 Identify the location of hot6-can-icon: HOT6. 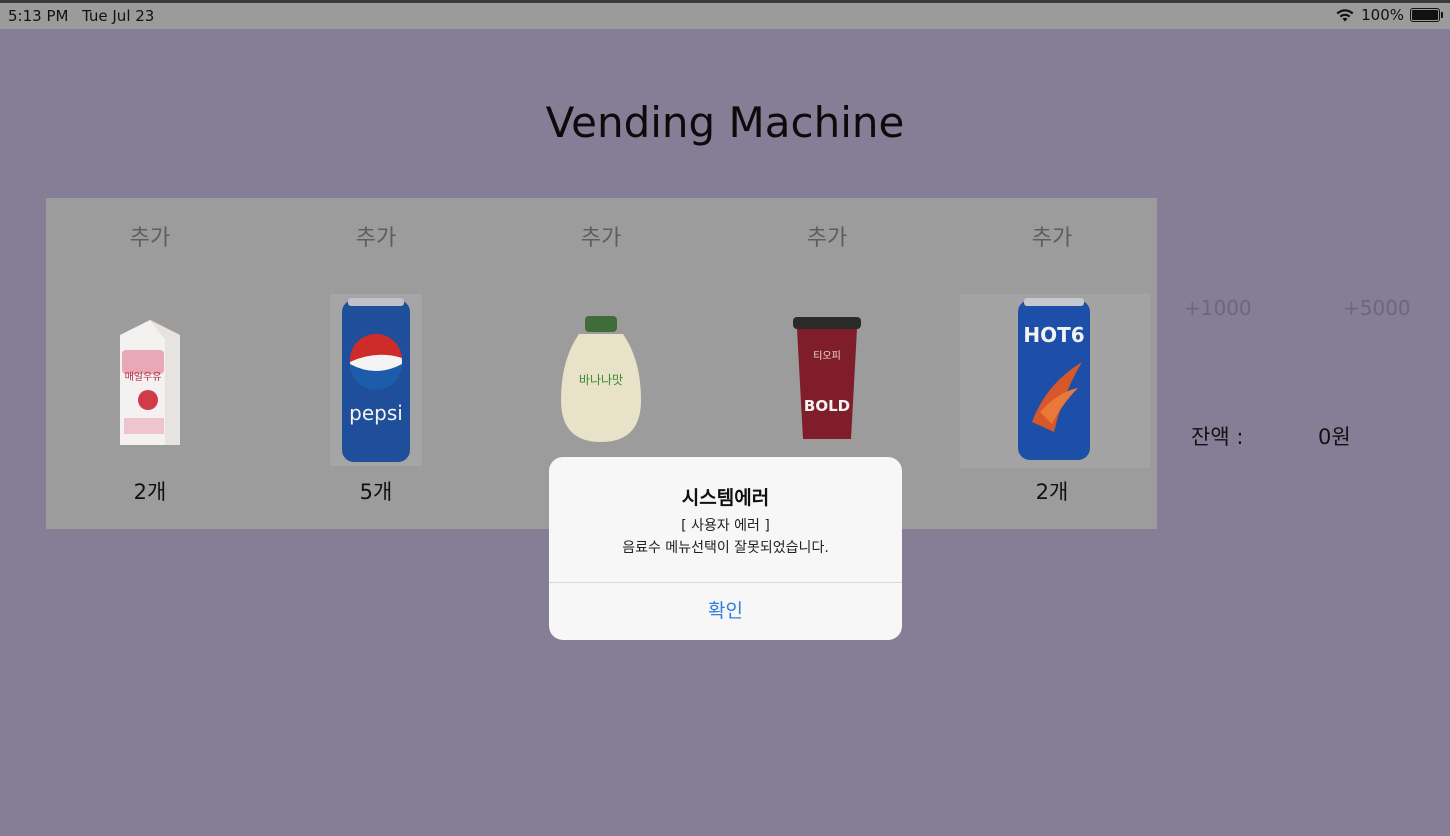
(1052, 380).